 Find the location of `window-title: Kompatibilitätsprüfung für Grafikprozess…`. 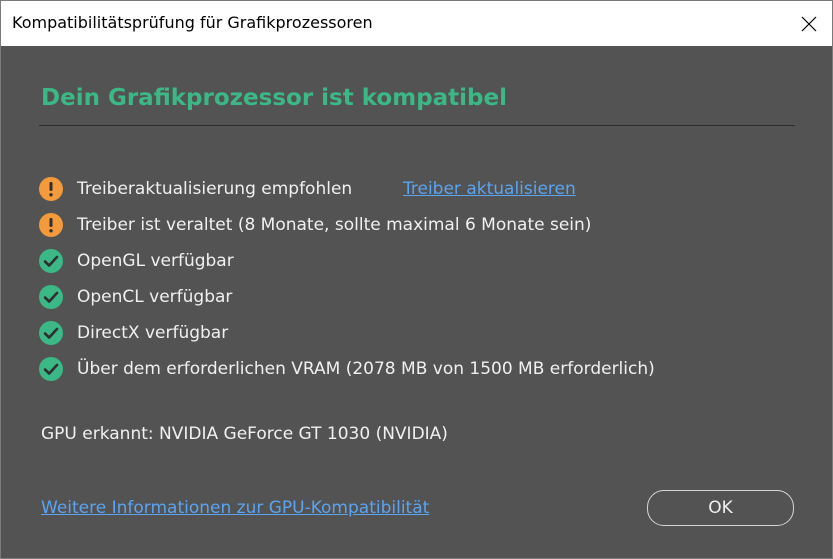

window-title: Kompatibilitätsprüfung für Grafikprozess… is located at coordinates (192, 22).